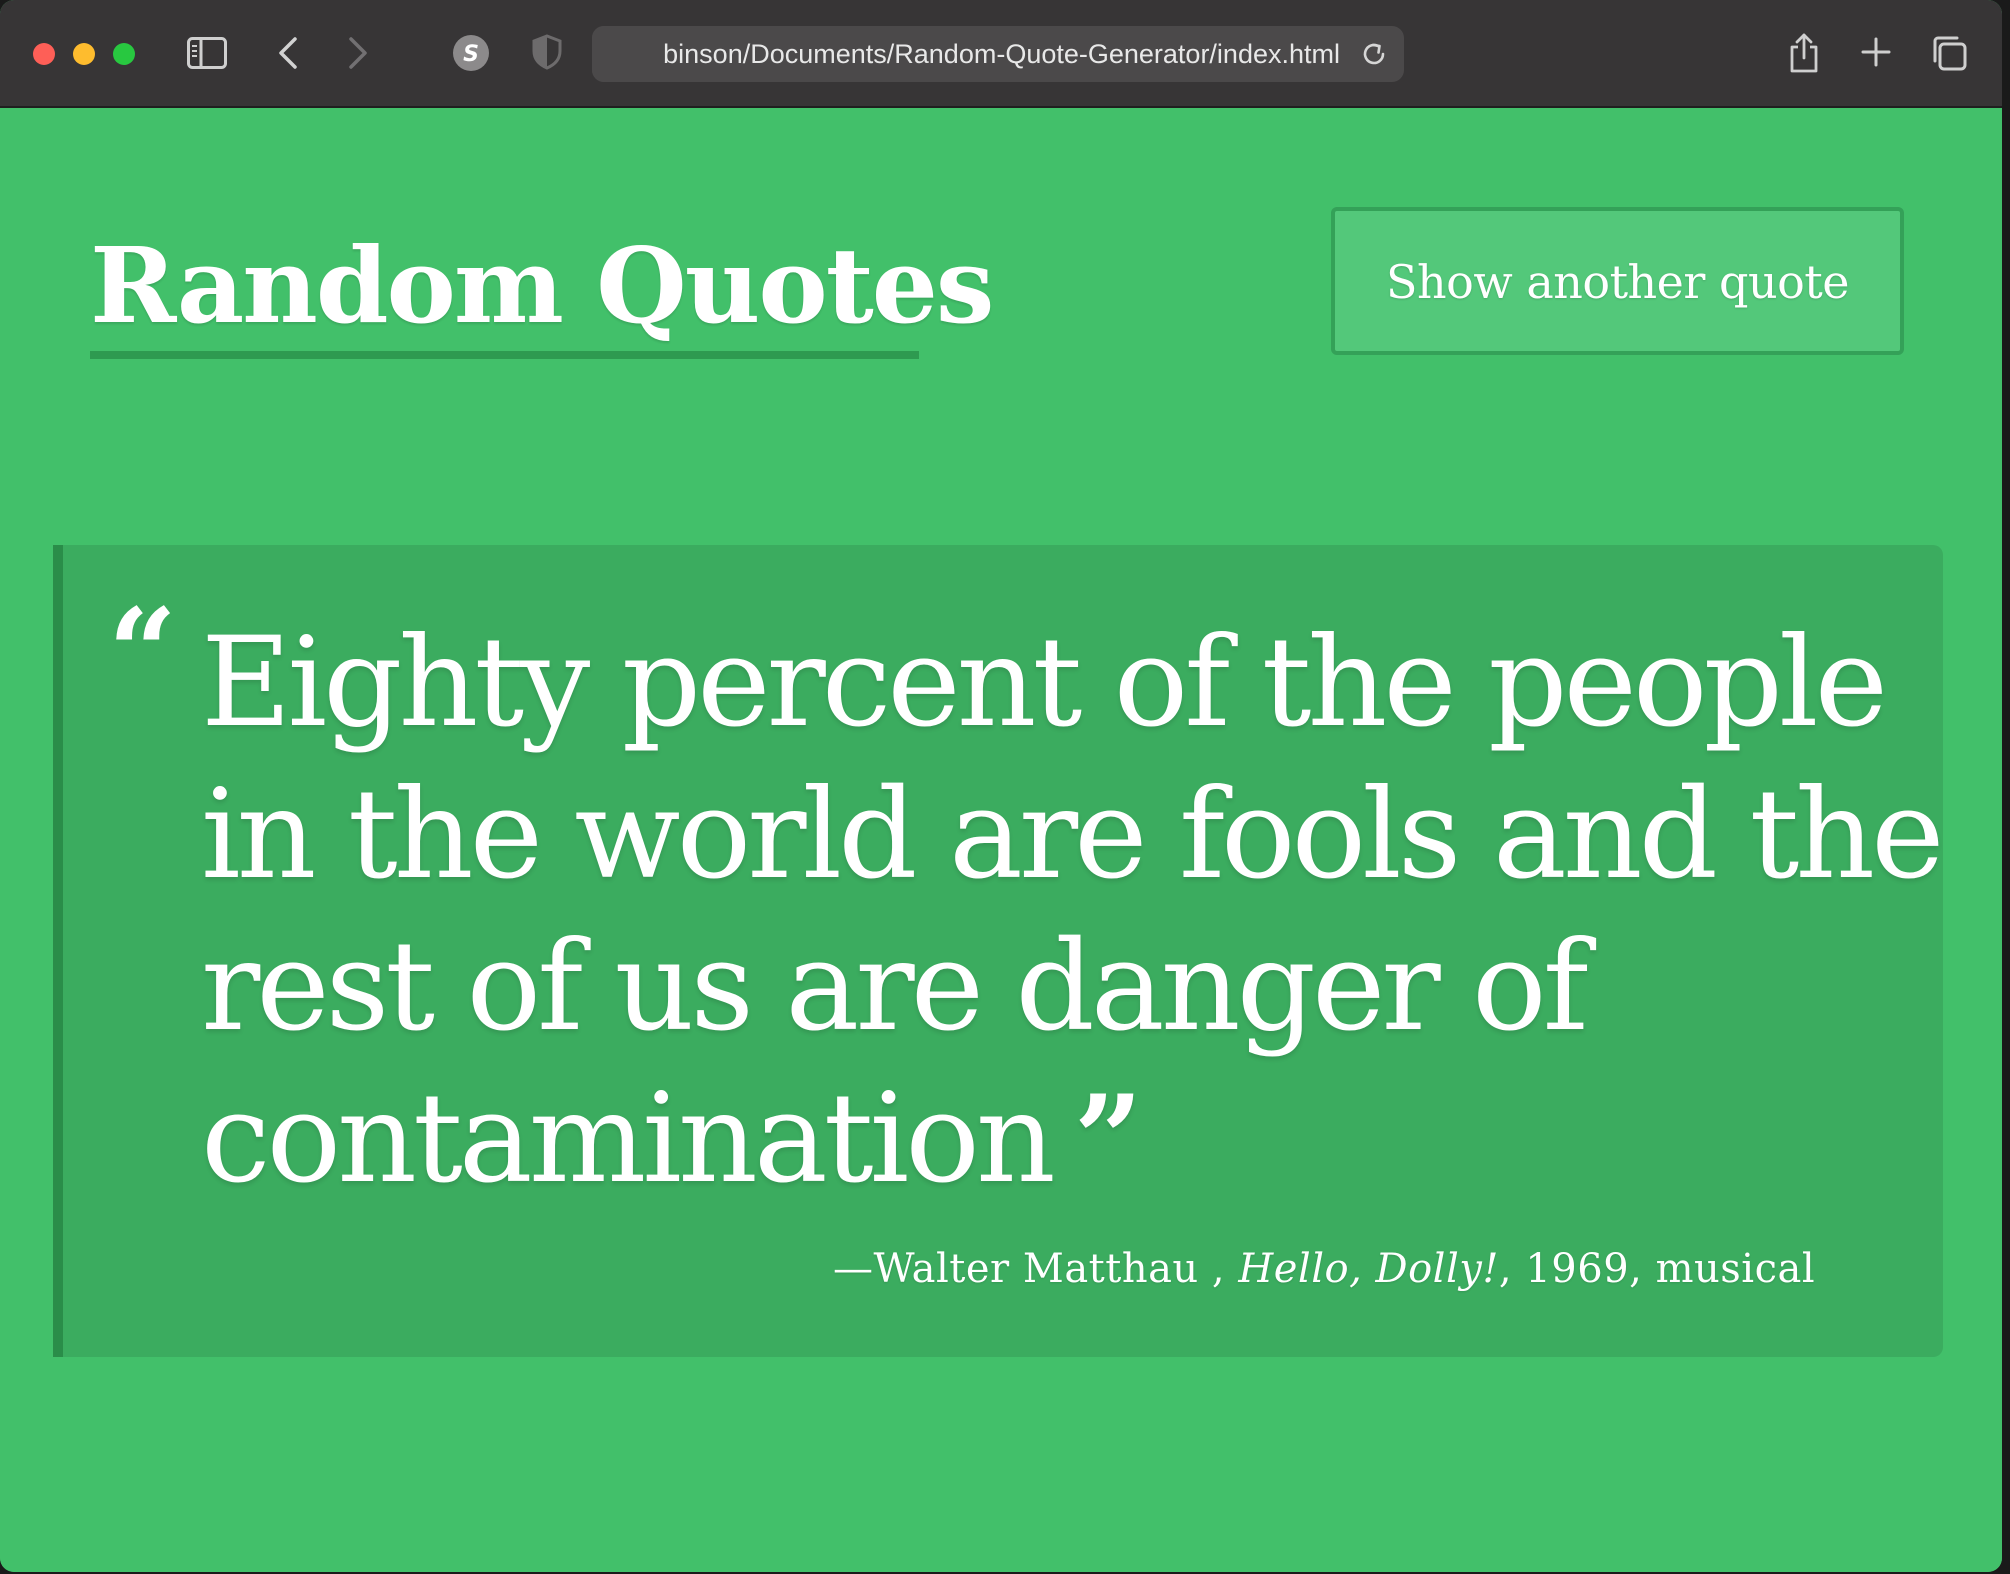 Image resolution: width=2010 pixels, height=1574 pixels. What do you see at coordinates (124, 54) in the screenshot?
I see `zoom-window-button` at bounding box center [124, 54].